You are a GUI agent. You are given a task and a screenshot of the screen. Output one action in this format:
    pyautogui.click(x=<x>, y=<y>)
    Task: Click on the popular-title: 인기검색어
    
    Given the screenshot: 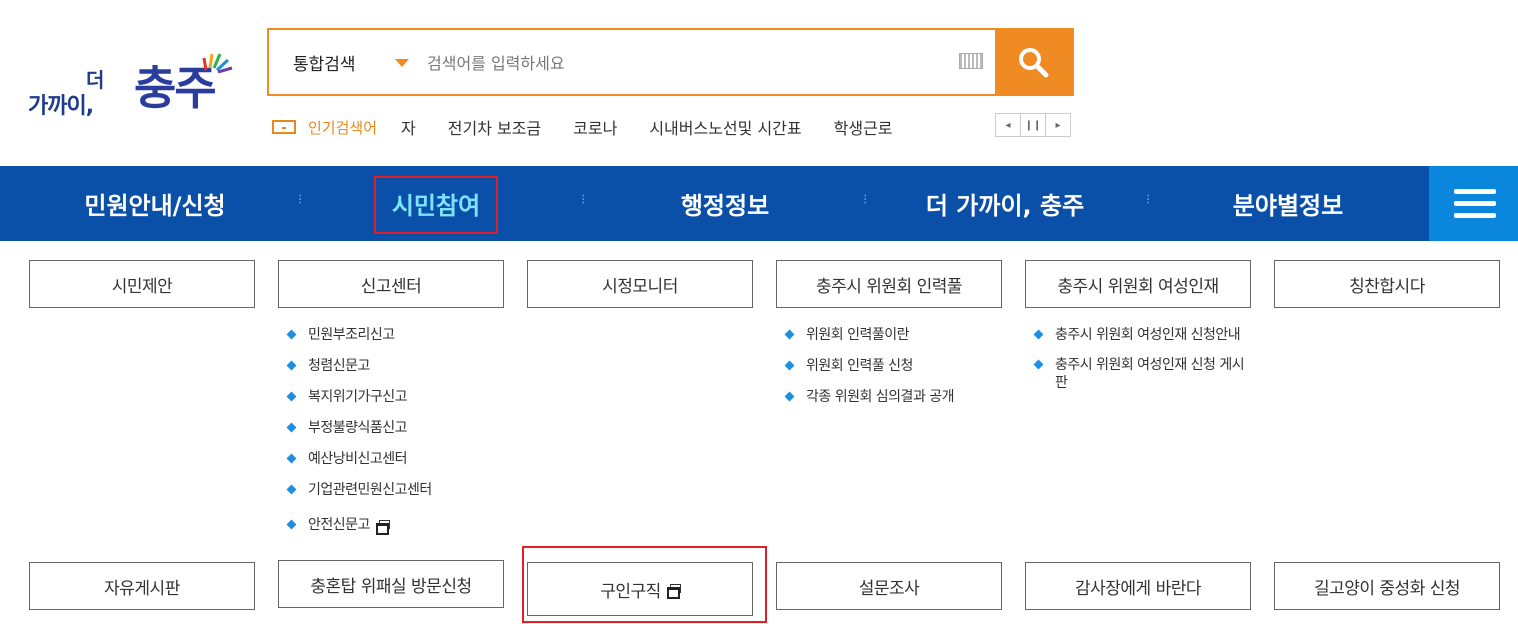 What is the action you would take?
    pyautogui.click(x=343, y=127)
    